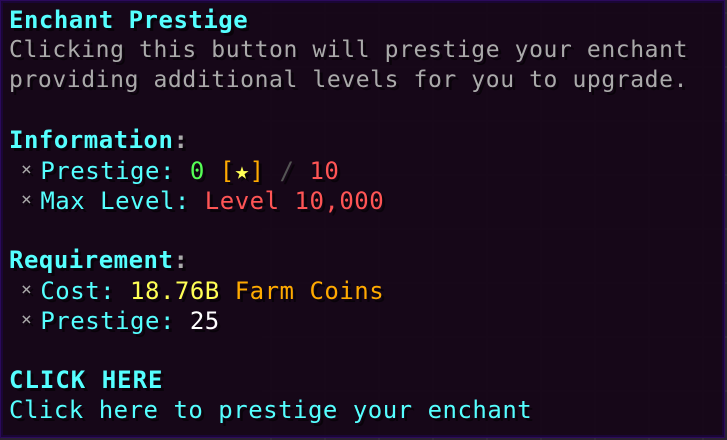  Describe the element at coordinates (175, 291) in the screenshot. I see `req-cost-amount: 18.76B` at that location.